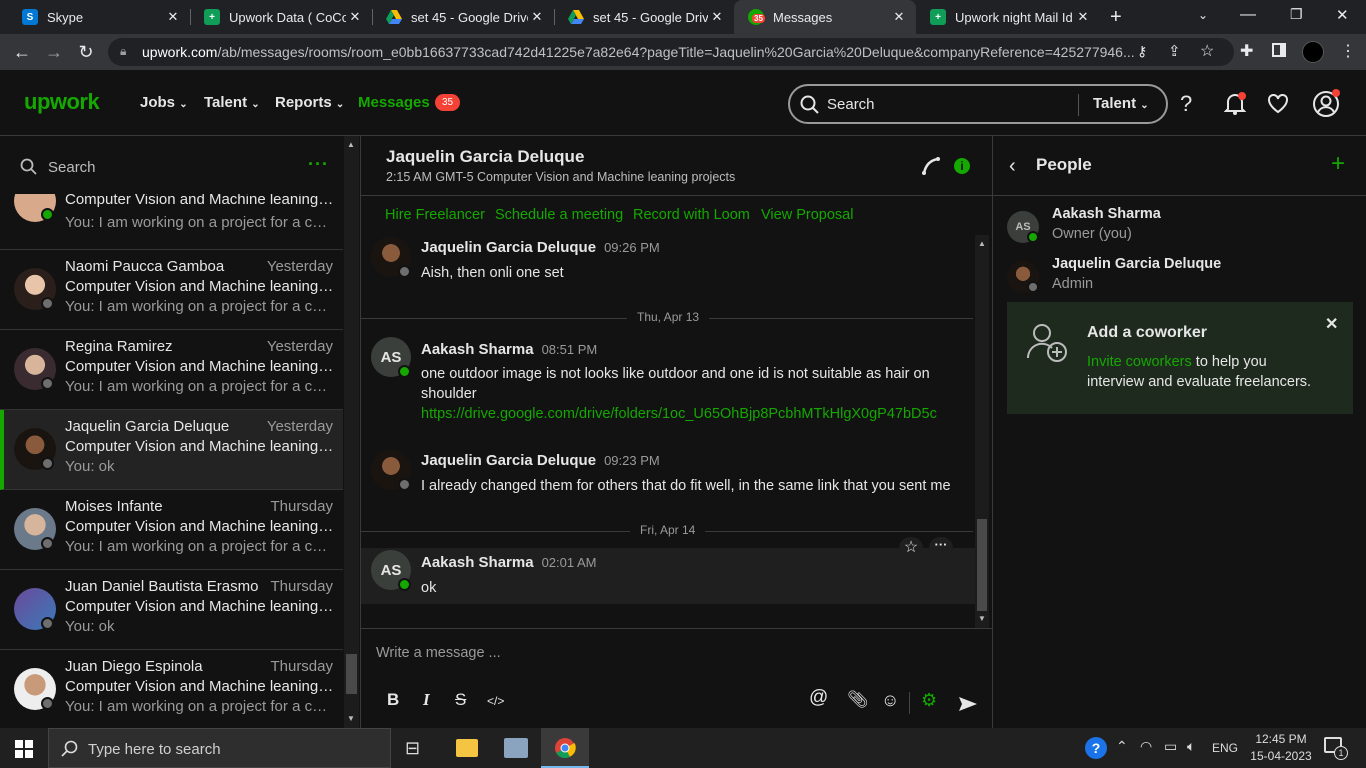 This screenshot has height=768, width=1366. Describe the element at coordinates (232, 102) in the screenshot. I see `nav-talent: Talent ⌄` at that location.